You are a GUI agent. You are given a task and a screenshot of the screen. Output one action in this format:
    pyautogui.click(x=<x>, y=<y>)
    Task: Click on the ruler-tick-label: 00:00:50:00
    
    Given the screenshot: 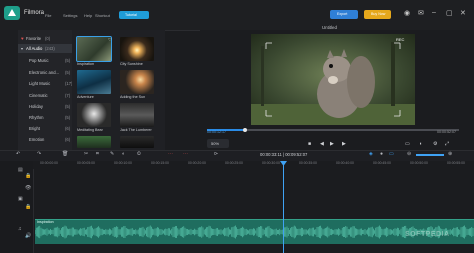 What is the action you would take?
    pyautogui.click(x=419, y=163)
    